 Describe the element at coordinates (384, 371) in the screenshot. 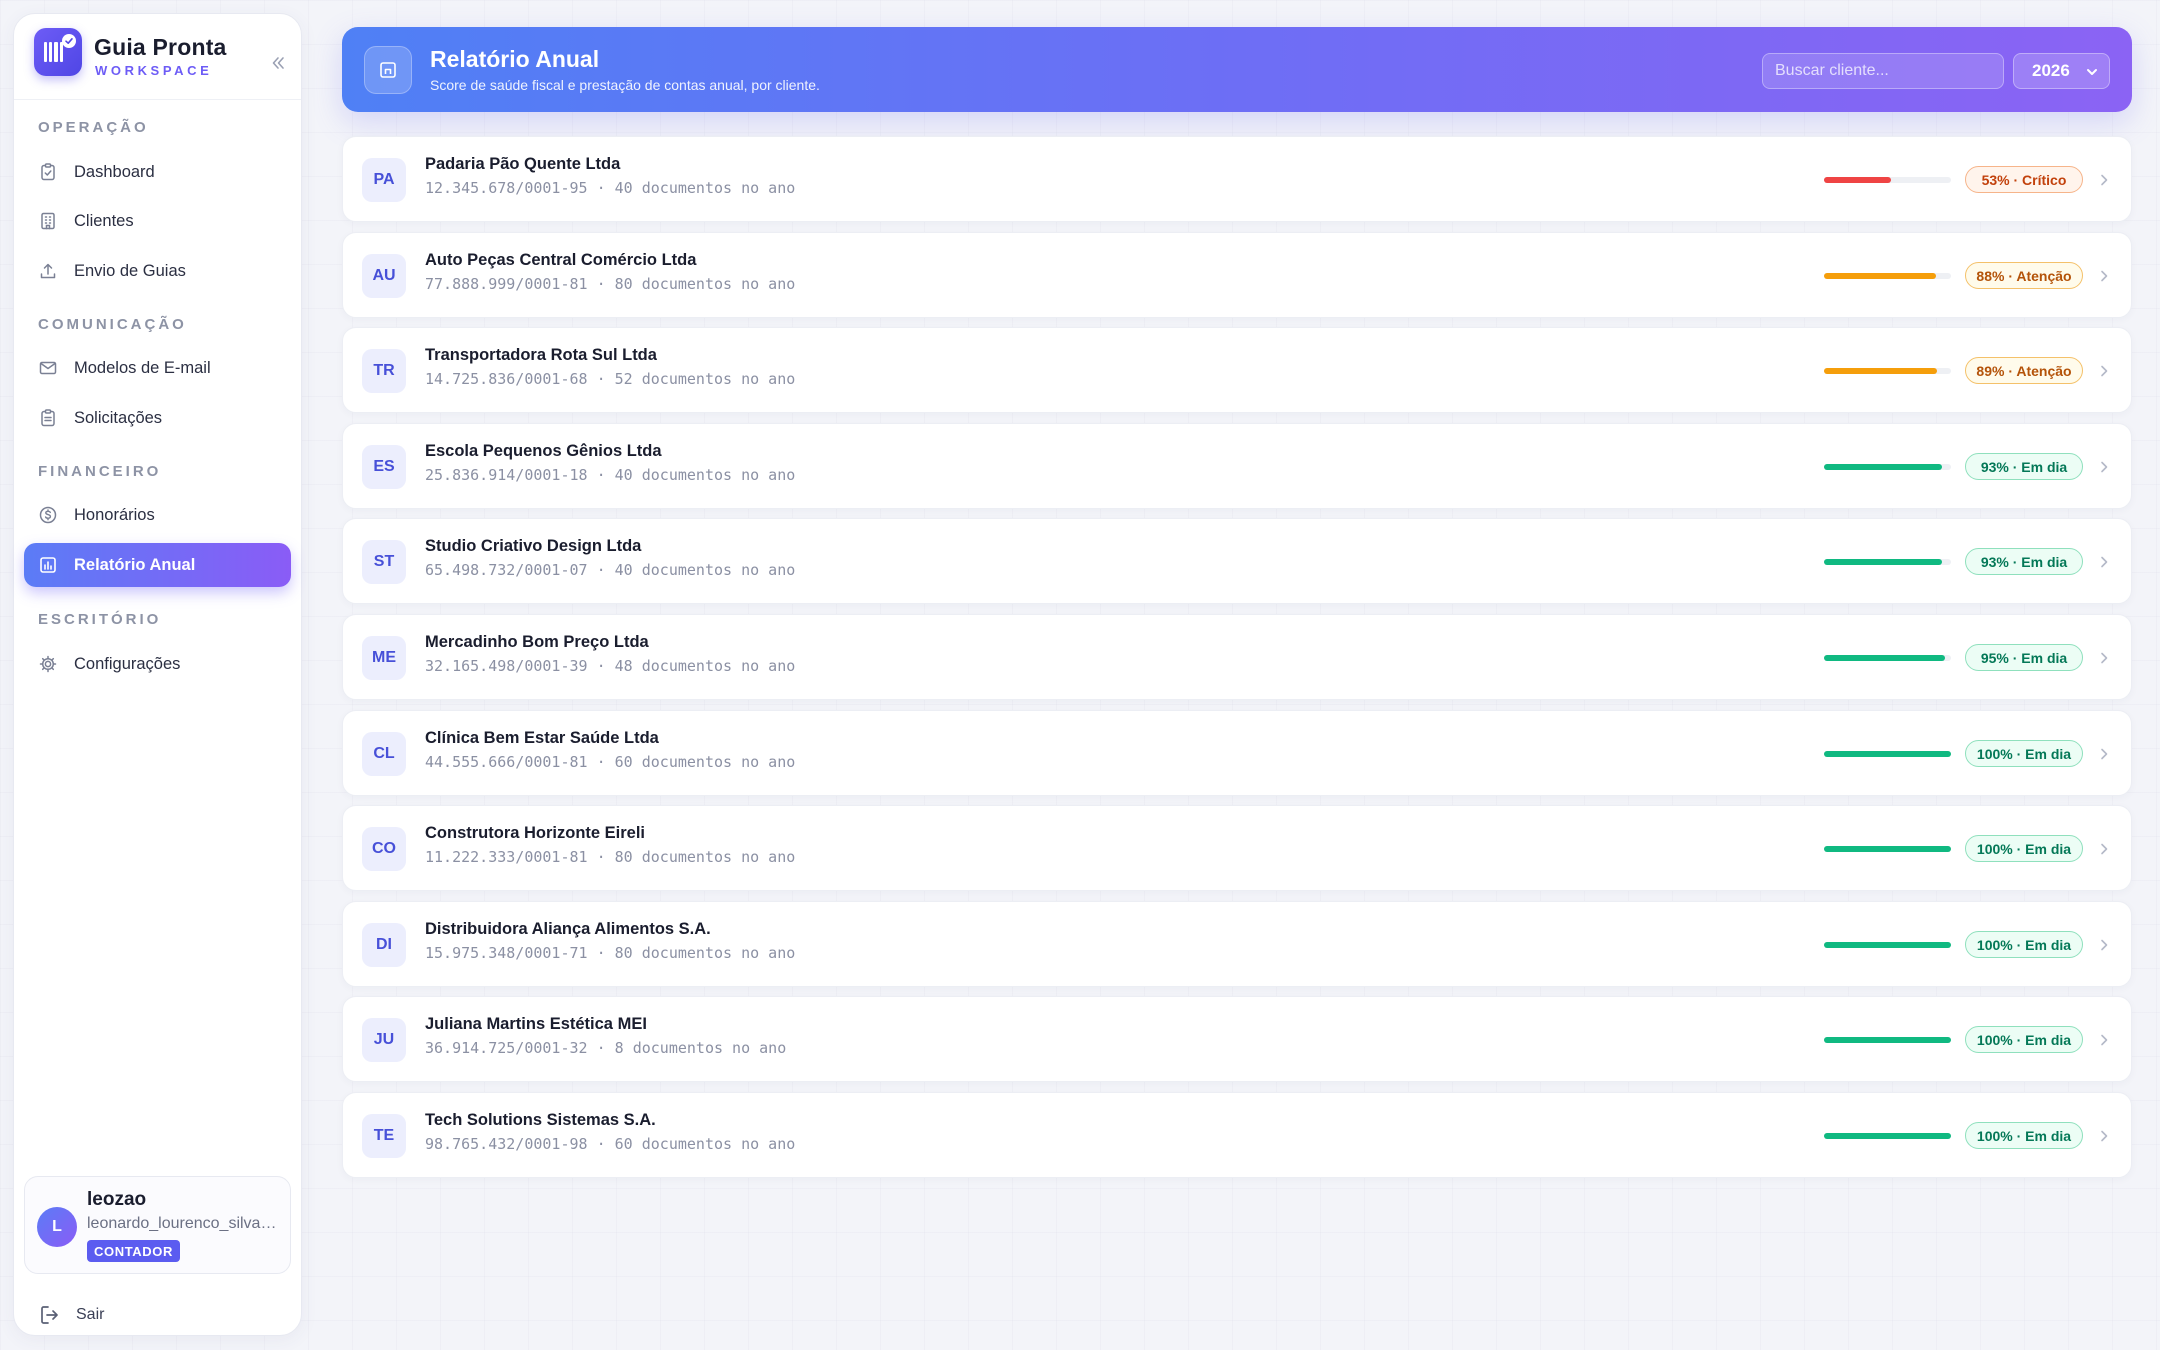

I see `client-initials-avatar: TR` at that location.